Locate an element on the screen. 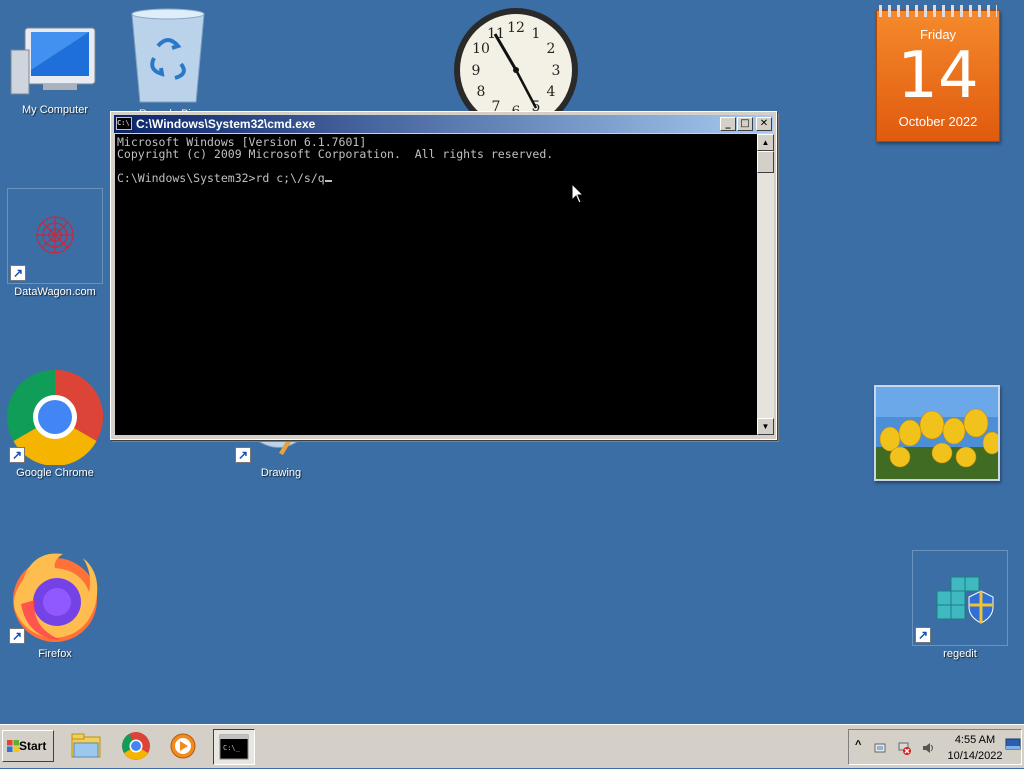 This screenshot has width=1024, height=769. svg-text: C:\_ is located at coordinates (232, 748).